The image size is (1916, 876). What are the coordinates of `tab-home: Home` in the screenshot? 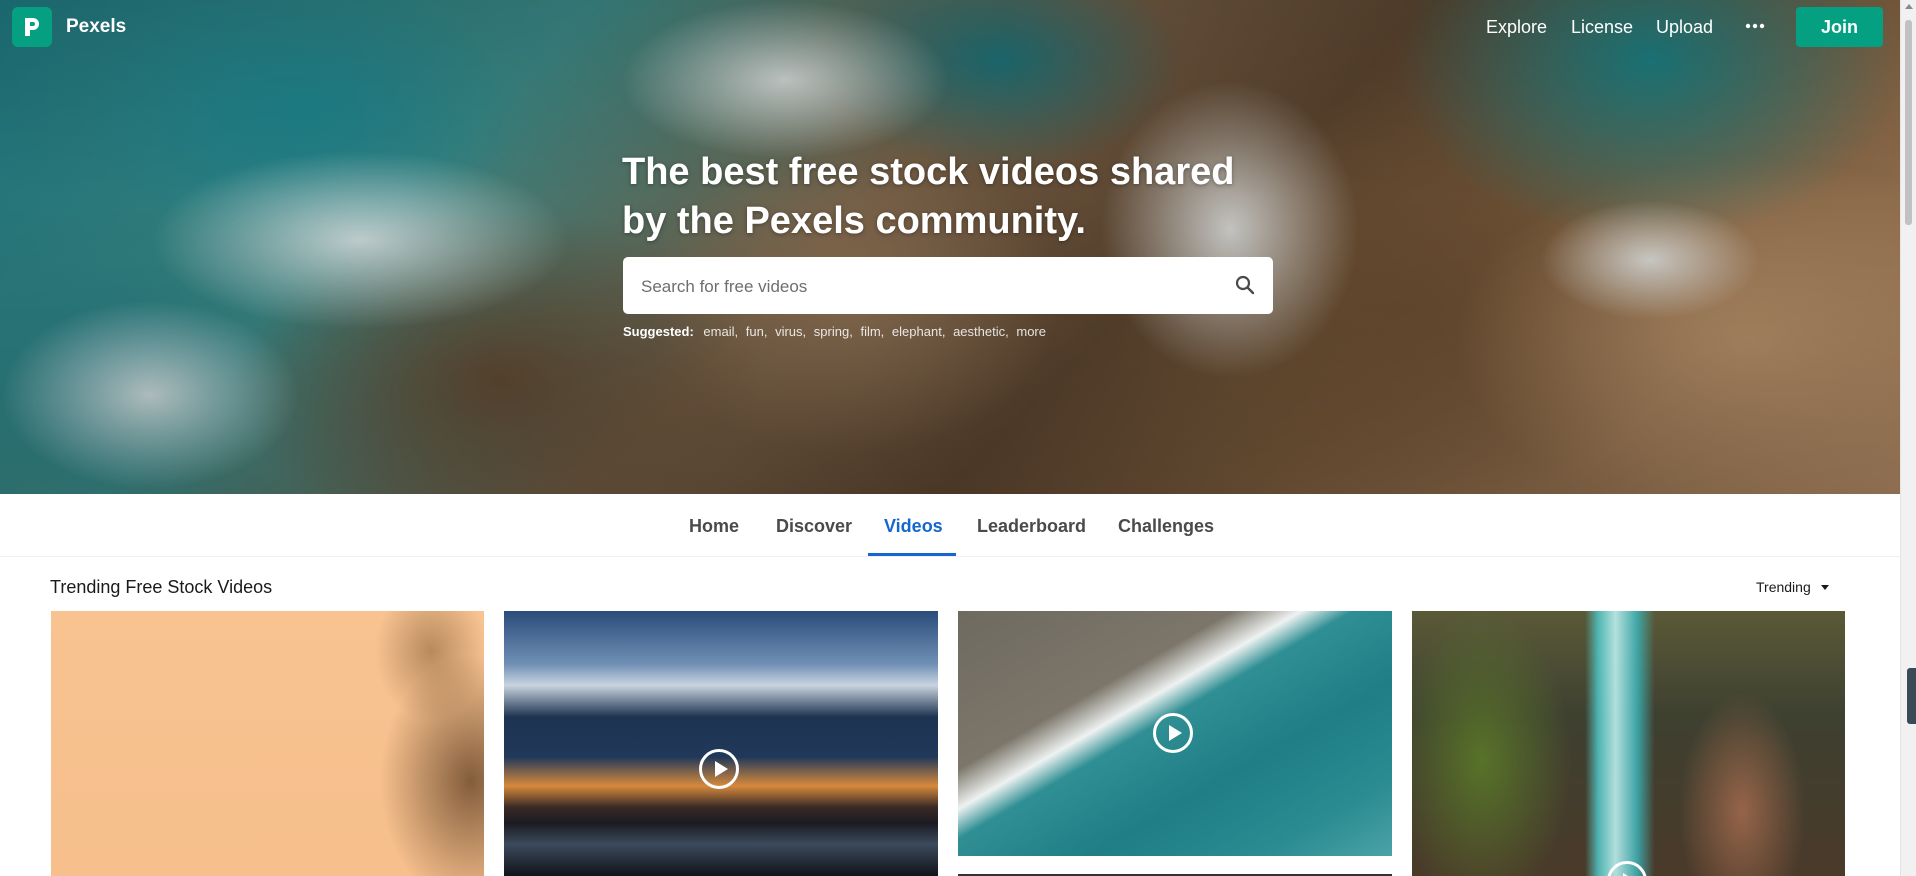 It's located at (714, 526).